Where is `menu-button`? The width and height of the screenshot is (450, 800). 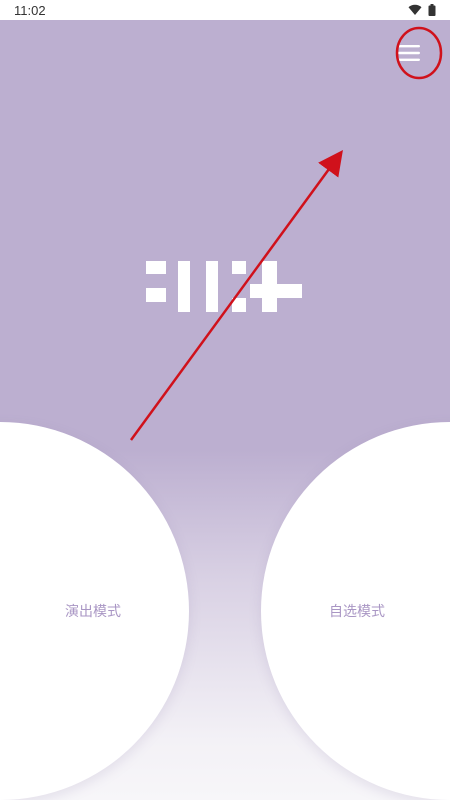
menu-button is located at coordinates (409, 53).